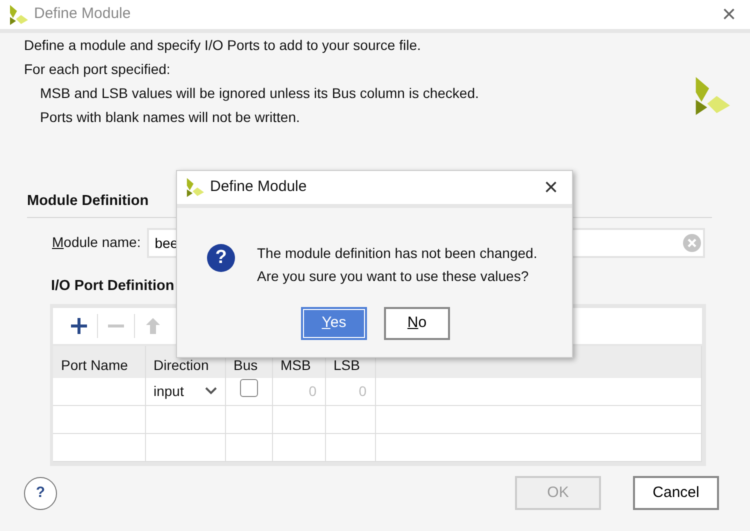  I want to click on section-heading: I/O Port Definition, so click(112, 286).